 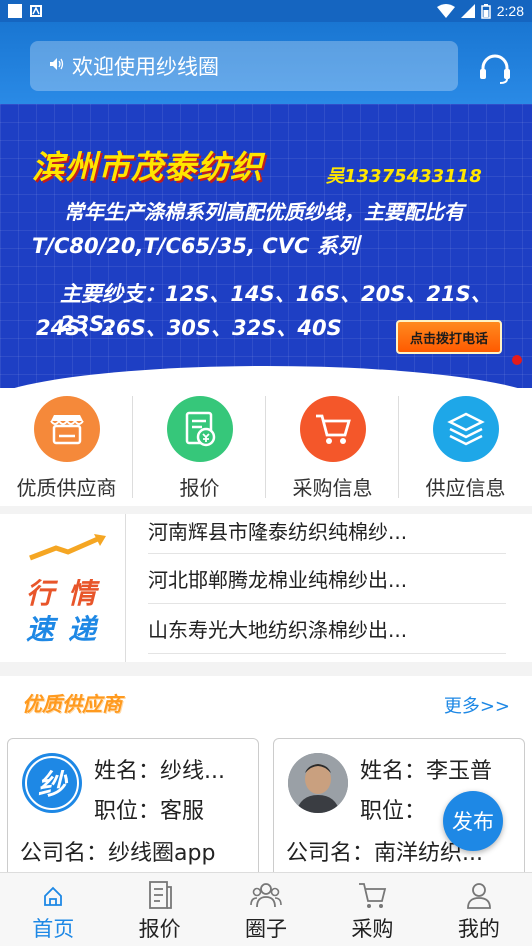 I want to click on supplier-section-header: 优质供应商 更多>>, so click(x=266, y=702).